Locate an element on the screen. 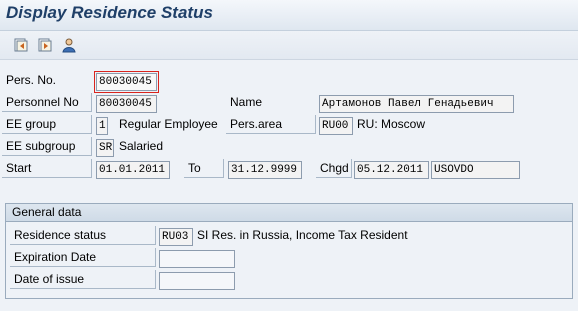 This screenshot has height=311, width=578. pers-no-label: Pers. No. is located at coordinates (31, 80).